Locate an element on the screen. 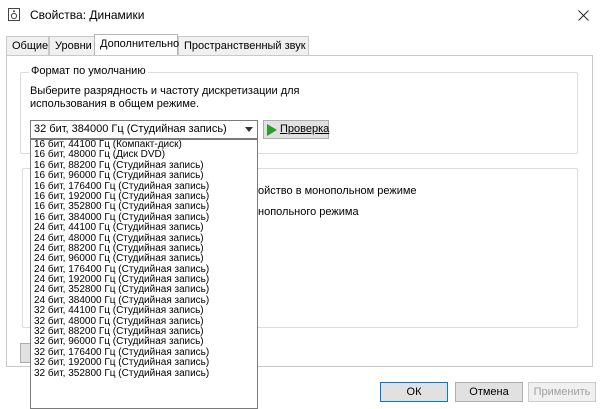  ok-button: ОК is located at coordinates (414, 392).